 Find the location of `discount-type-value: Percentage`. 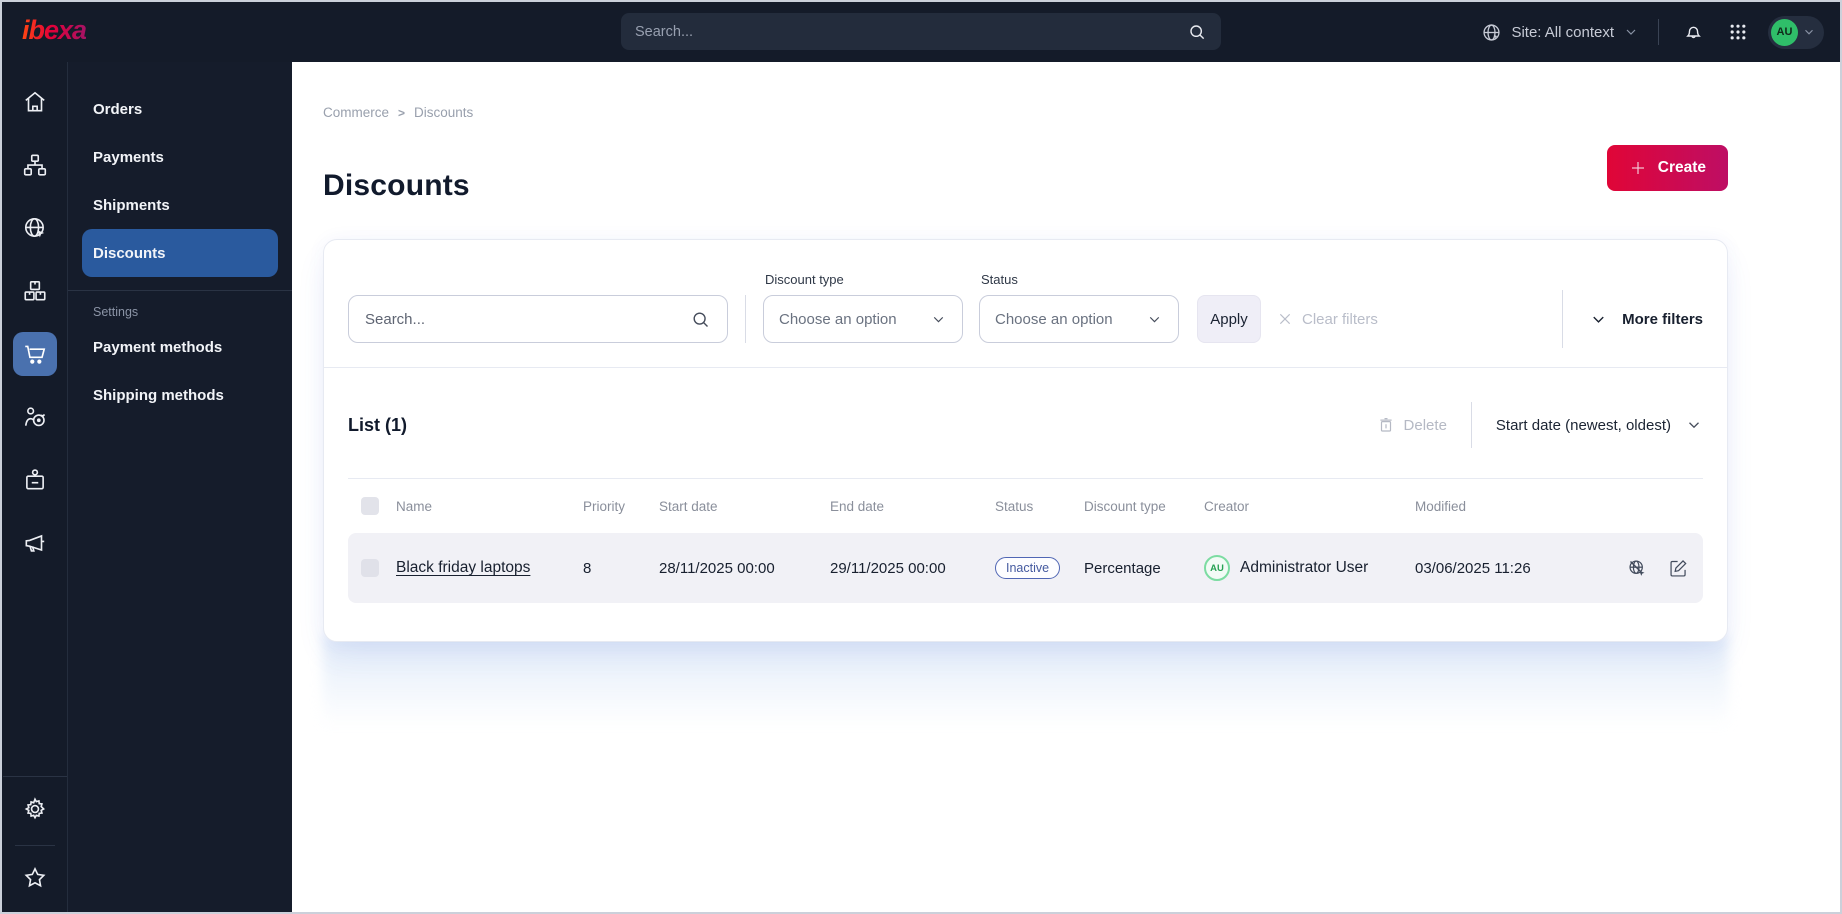

discount-type-value: Percentage is located at coordinates (1122, 568).